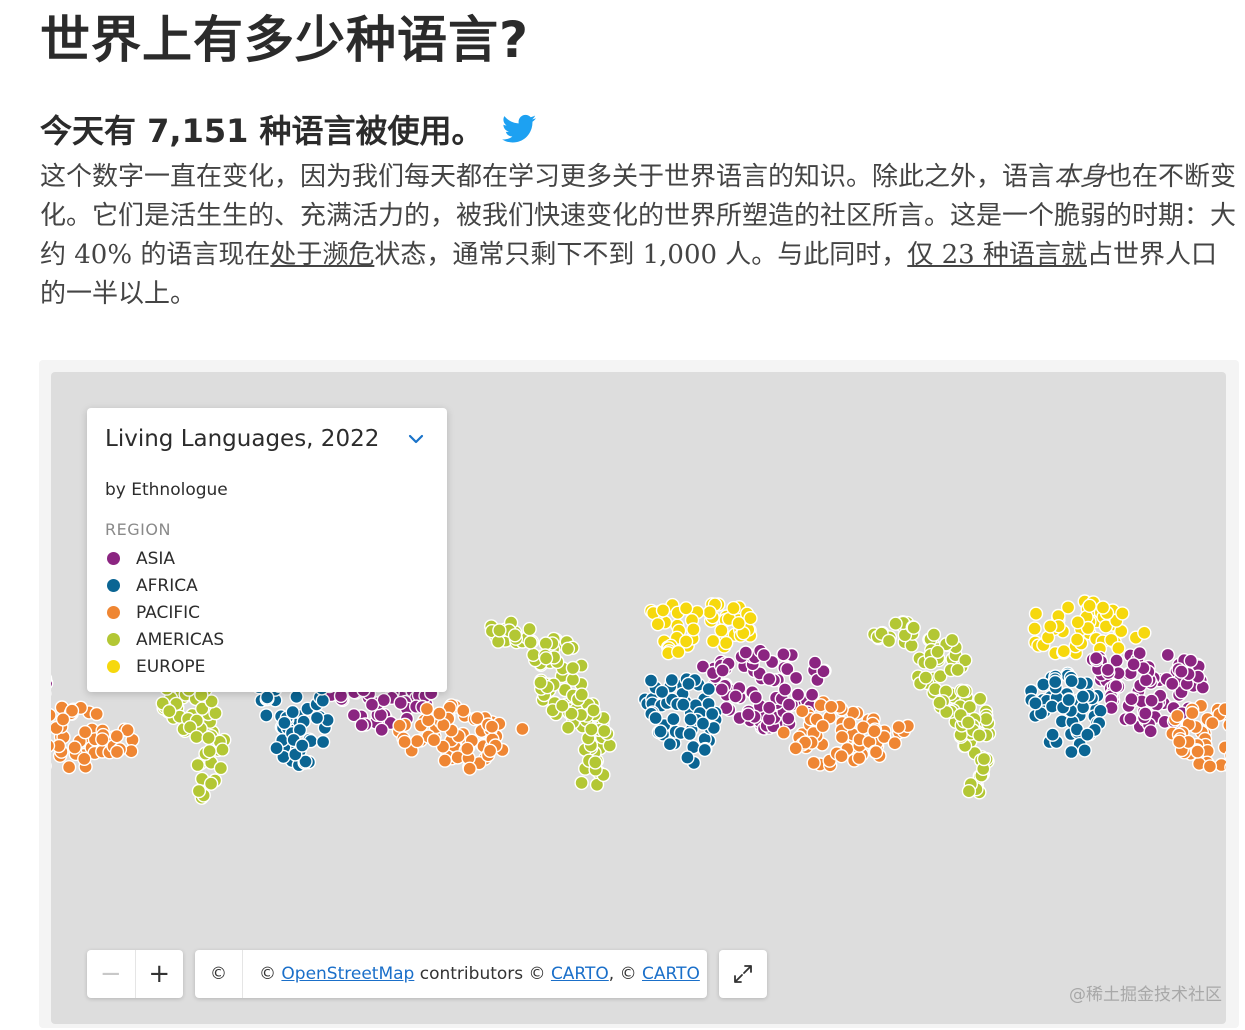  I want to click on fullscreen-button, so click(743, 974).